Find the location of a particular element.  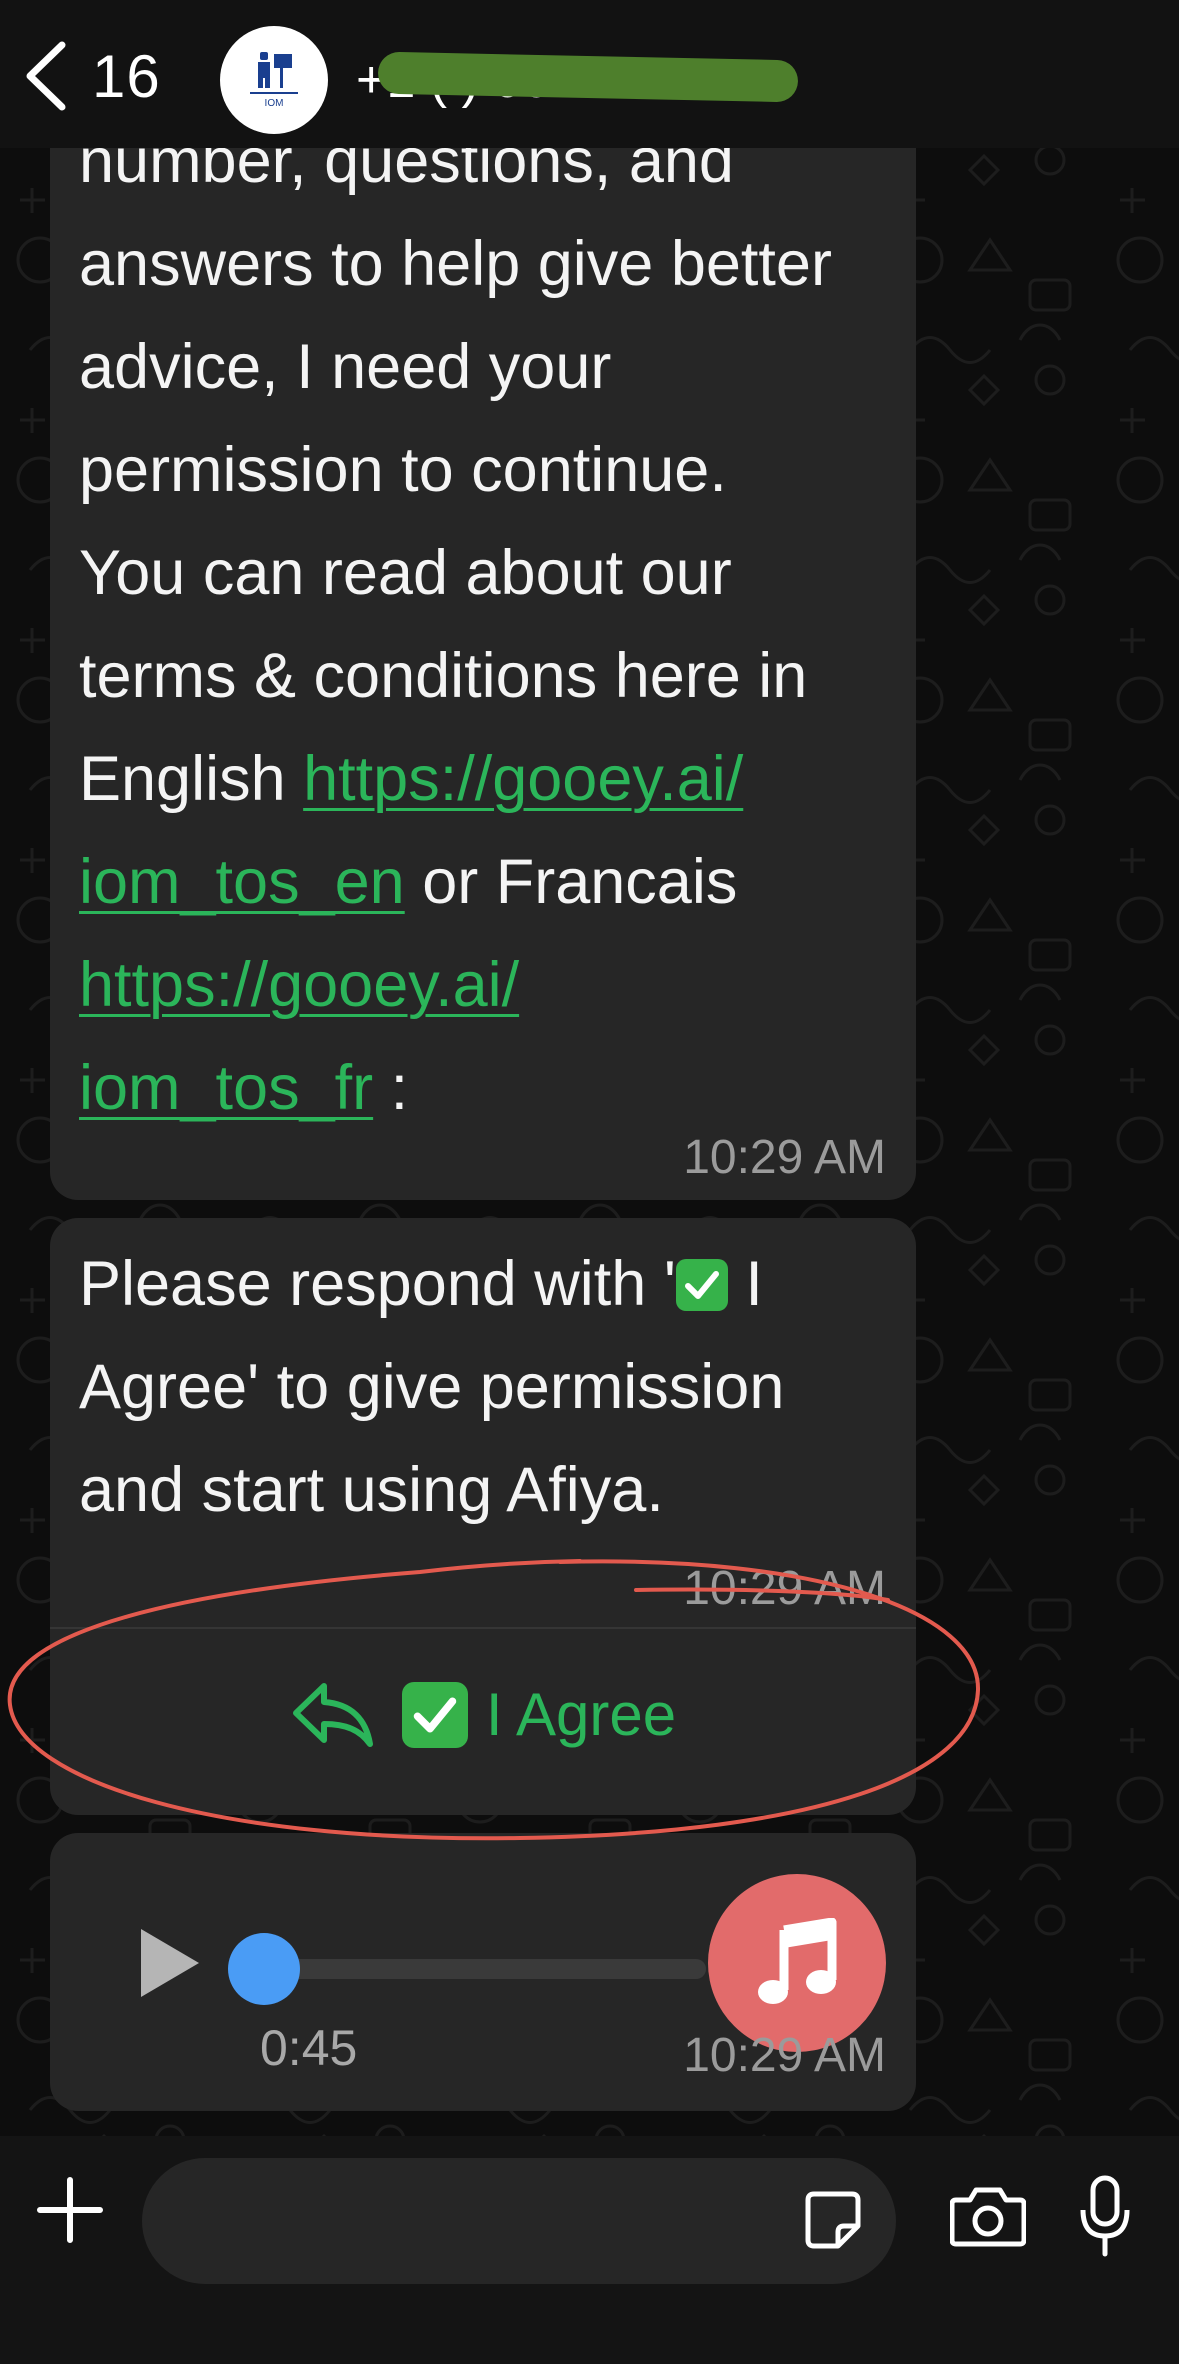

message-text-line: and start using Afiya. is located at coordinates (371, 1490).